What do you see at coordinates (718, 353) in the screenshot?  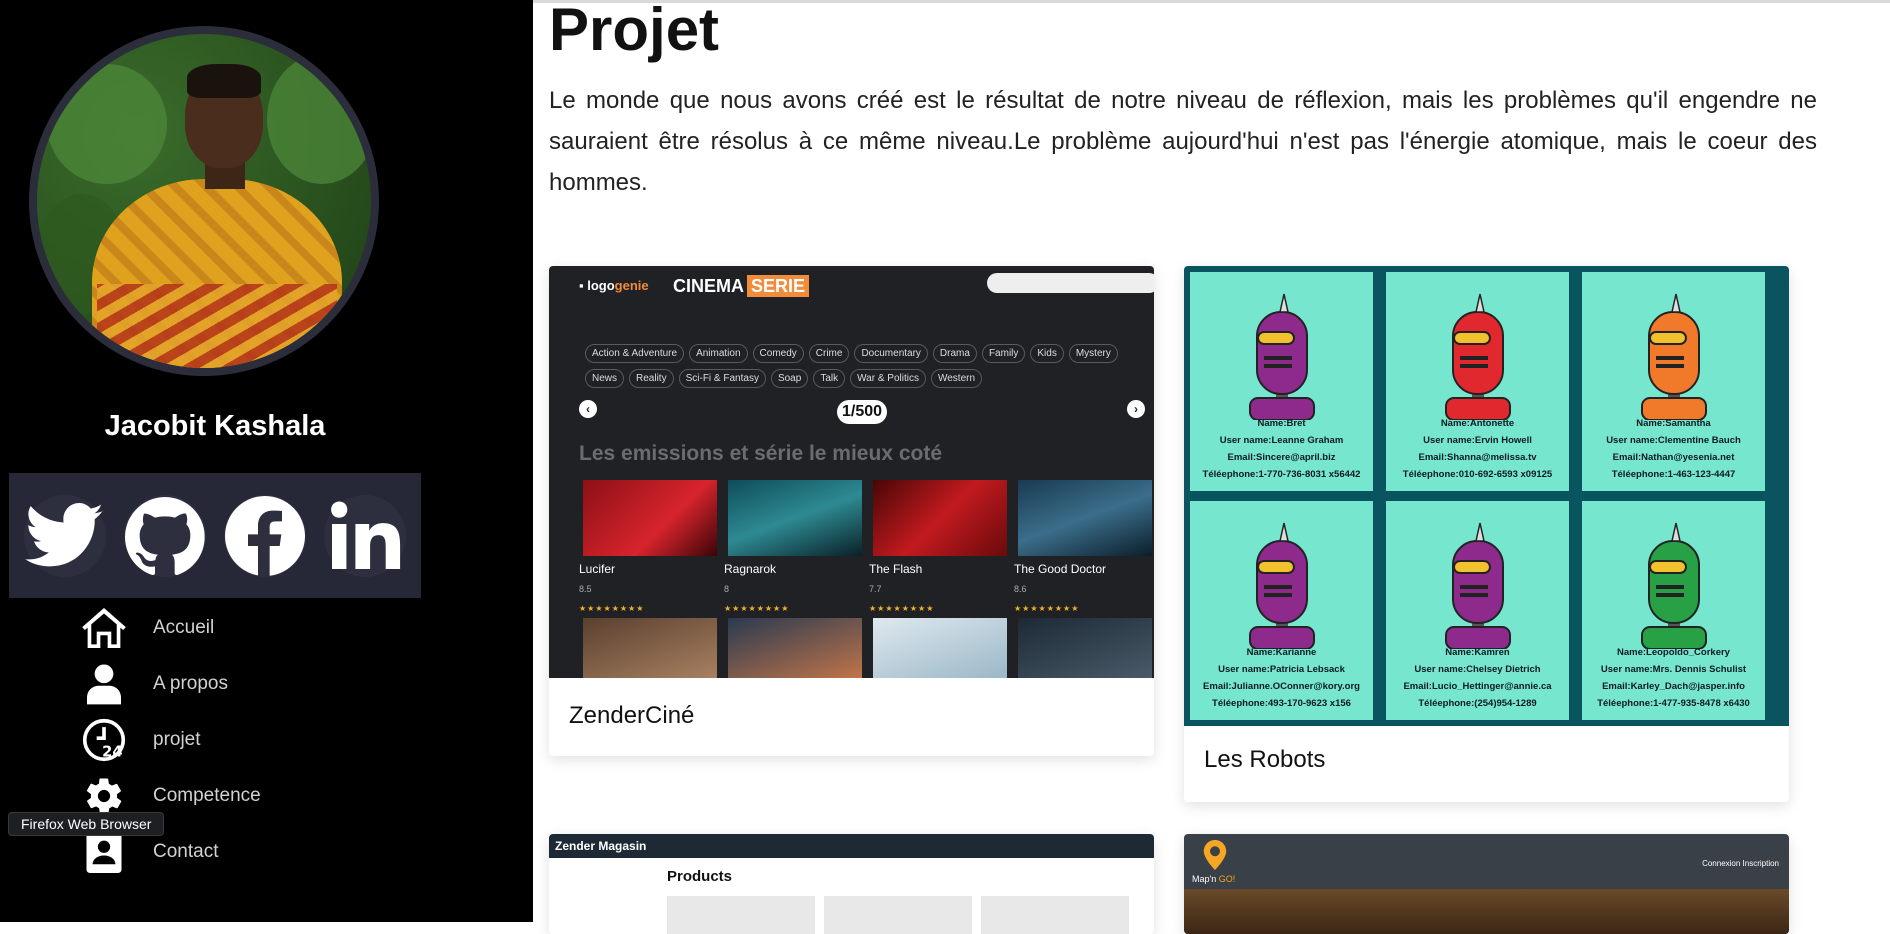 I see `genre-chip: Animation` at bounding box center [718, 353].